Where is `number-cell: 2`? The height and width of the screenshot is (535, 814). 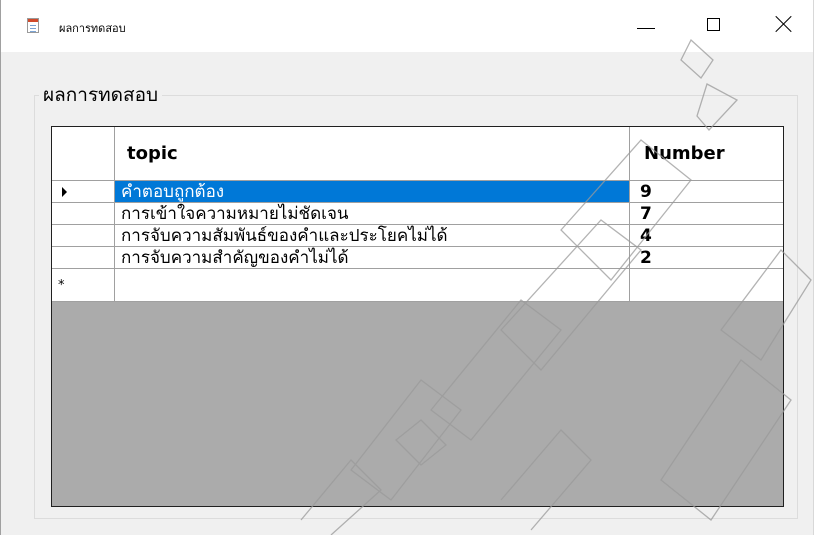
number-cell: 2 is located at coordinates (706, 258).